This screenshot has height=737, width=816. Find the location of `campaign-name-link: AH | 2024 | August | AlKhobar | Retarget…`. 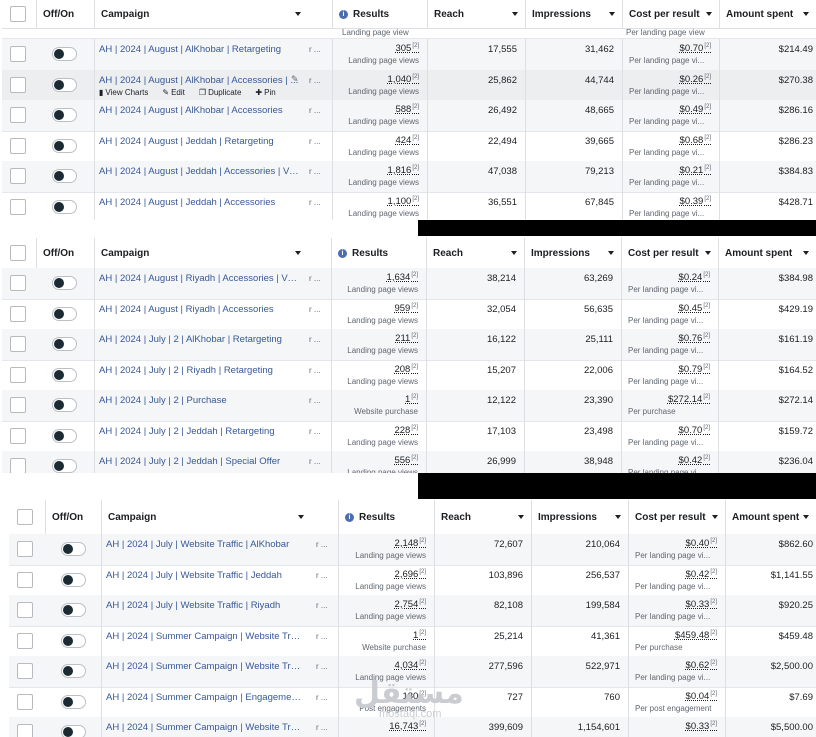

campaign-name-link: AH | 2024 | August | AlKhobar | Retarget… is located at coordinates (199, 49).